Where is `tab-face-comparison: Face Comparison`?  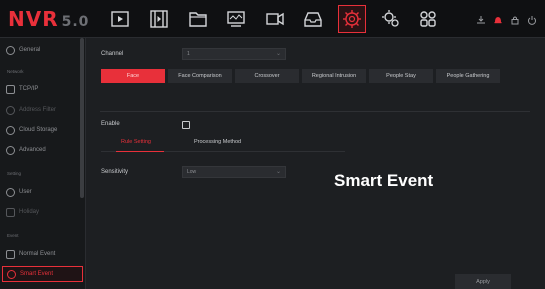 tab-face-comparison: Face Comparison is located at coordinates (200, 76).